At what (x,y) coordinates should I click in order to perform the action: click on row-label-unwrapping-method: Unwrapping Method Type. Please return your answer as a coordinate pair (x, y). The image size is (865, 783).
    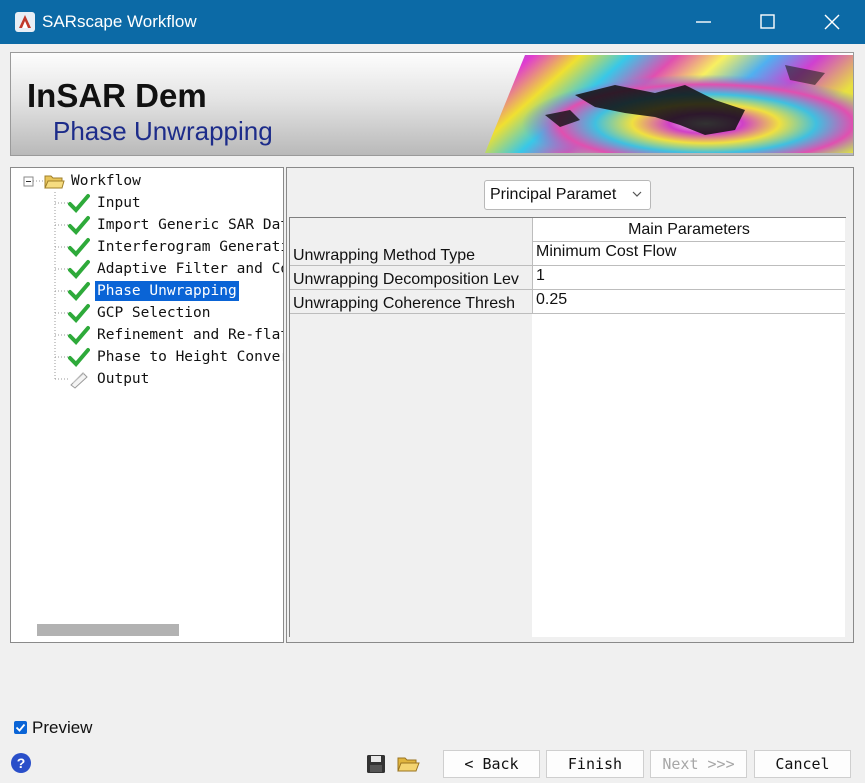
    Looking at the image, I should click on (411, 254).